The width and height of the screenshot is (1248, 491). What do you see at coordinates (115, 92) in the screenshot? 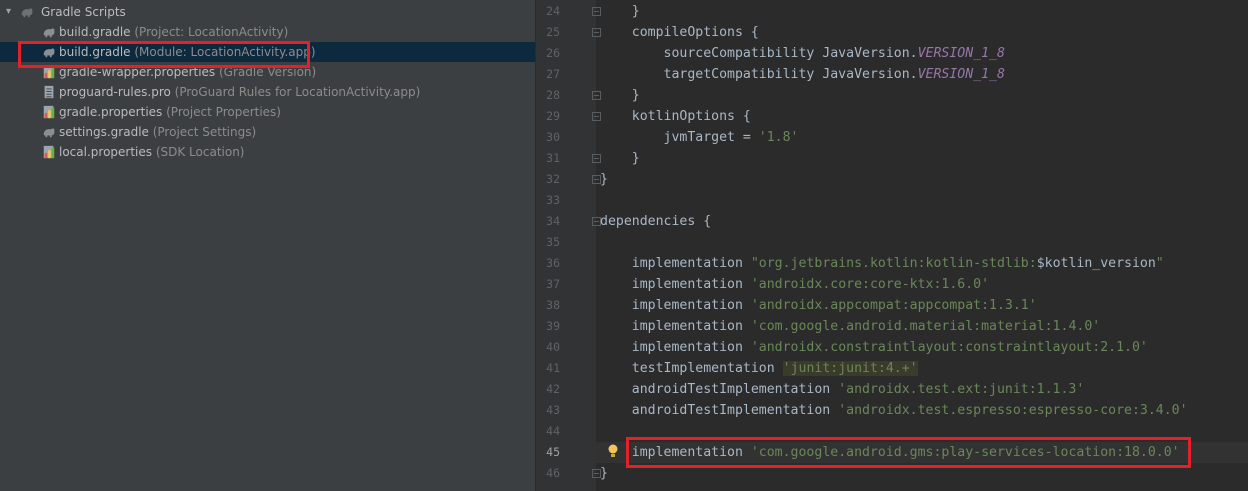
I see `file-name: proguard-rules.pro` at bounding box center [115, 92].